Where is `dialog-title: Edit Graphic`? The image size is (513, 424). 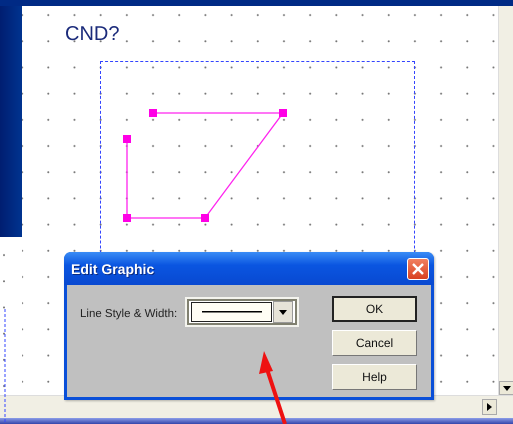
dialog-title: Edit Graphic is located at coordinates (112, 268).